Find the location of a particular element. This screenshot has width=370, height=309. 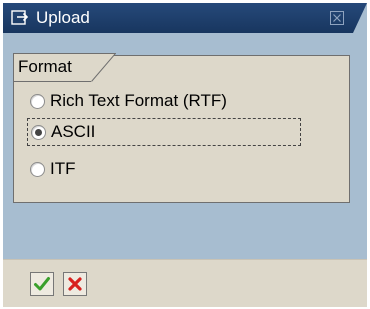

close-icon is located at coordinates (337, 18).